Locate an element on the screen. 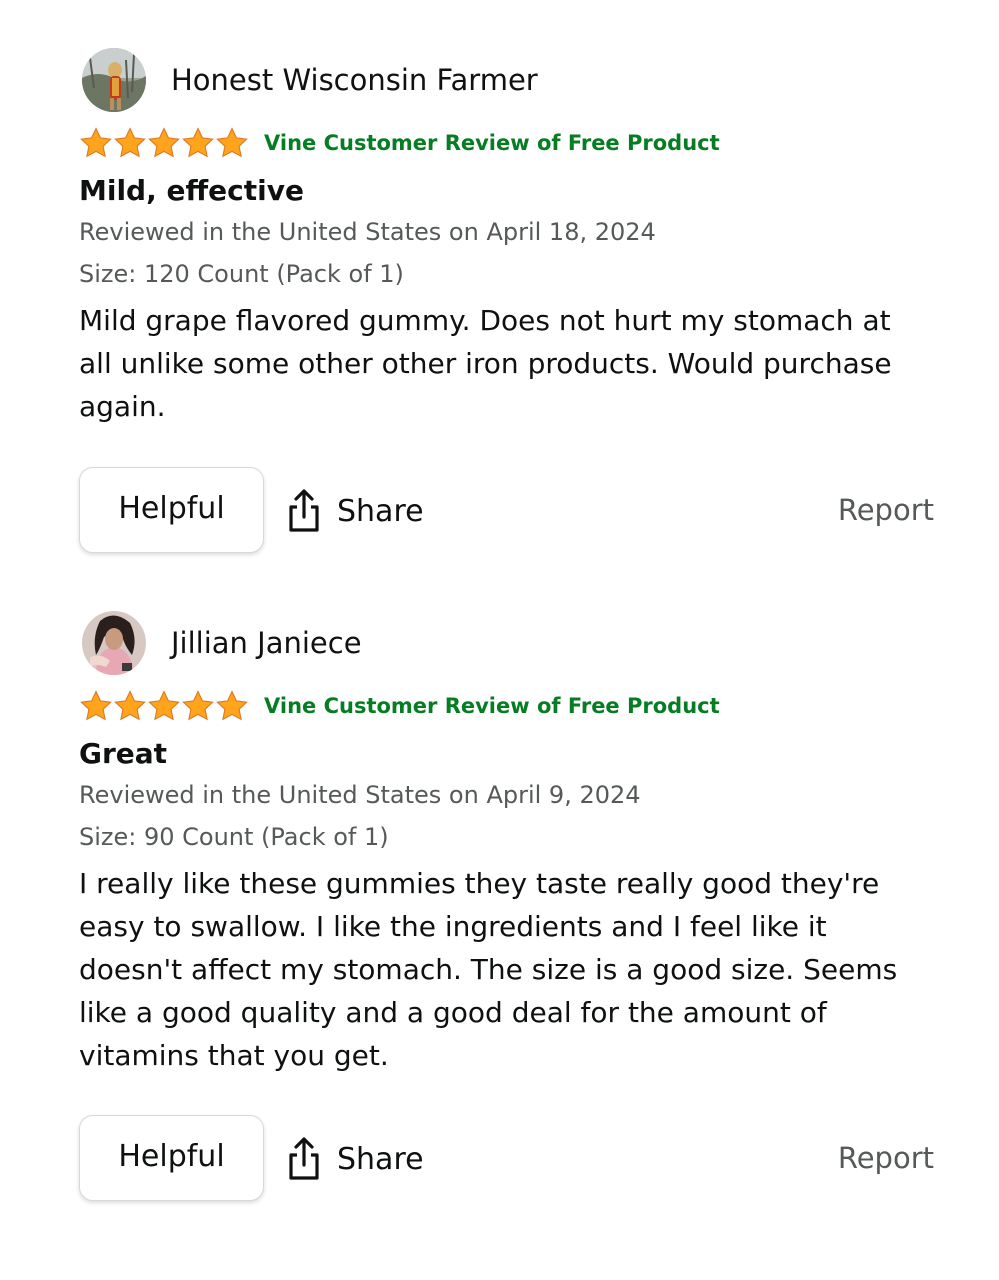 The width and height of the screenshot is (999, 1280). reviewer-profile: Honest Wisconsin Farmer is located at coordinates (508, 80).